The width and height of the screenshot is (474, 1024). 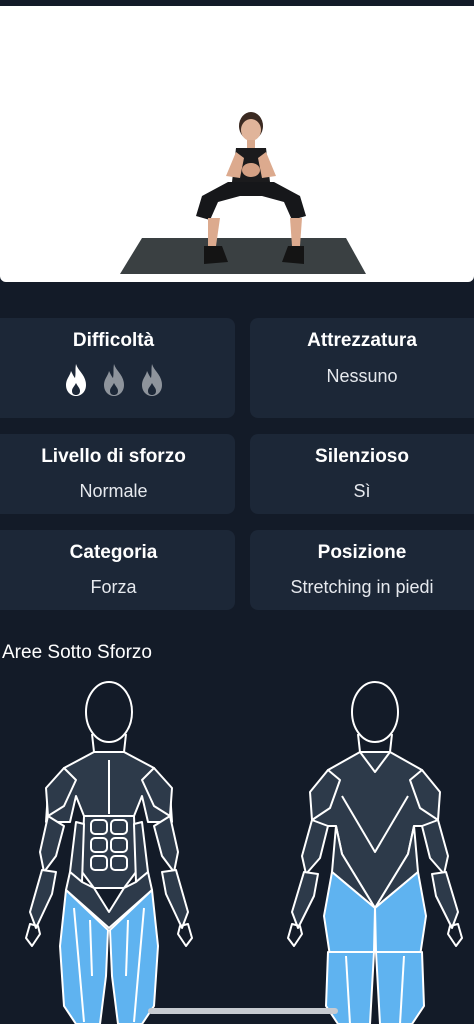 What do you see at coordinates (243, 1011) in the screenshot?
I see `home-indicator` at bounding box center [243, 1011].